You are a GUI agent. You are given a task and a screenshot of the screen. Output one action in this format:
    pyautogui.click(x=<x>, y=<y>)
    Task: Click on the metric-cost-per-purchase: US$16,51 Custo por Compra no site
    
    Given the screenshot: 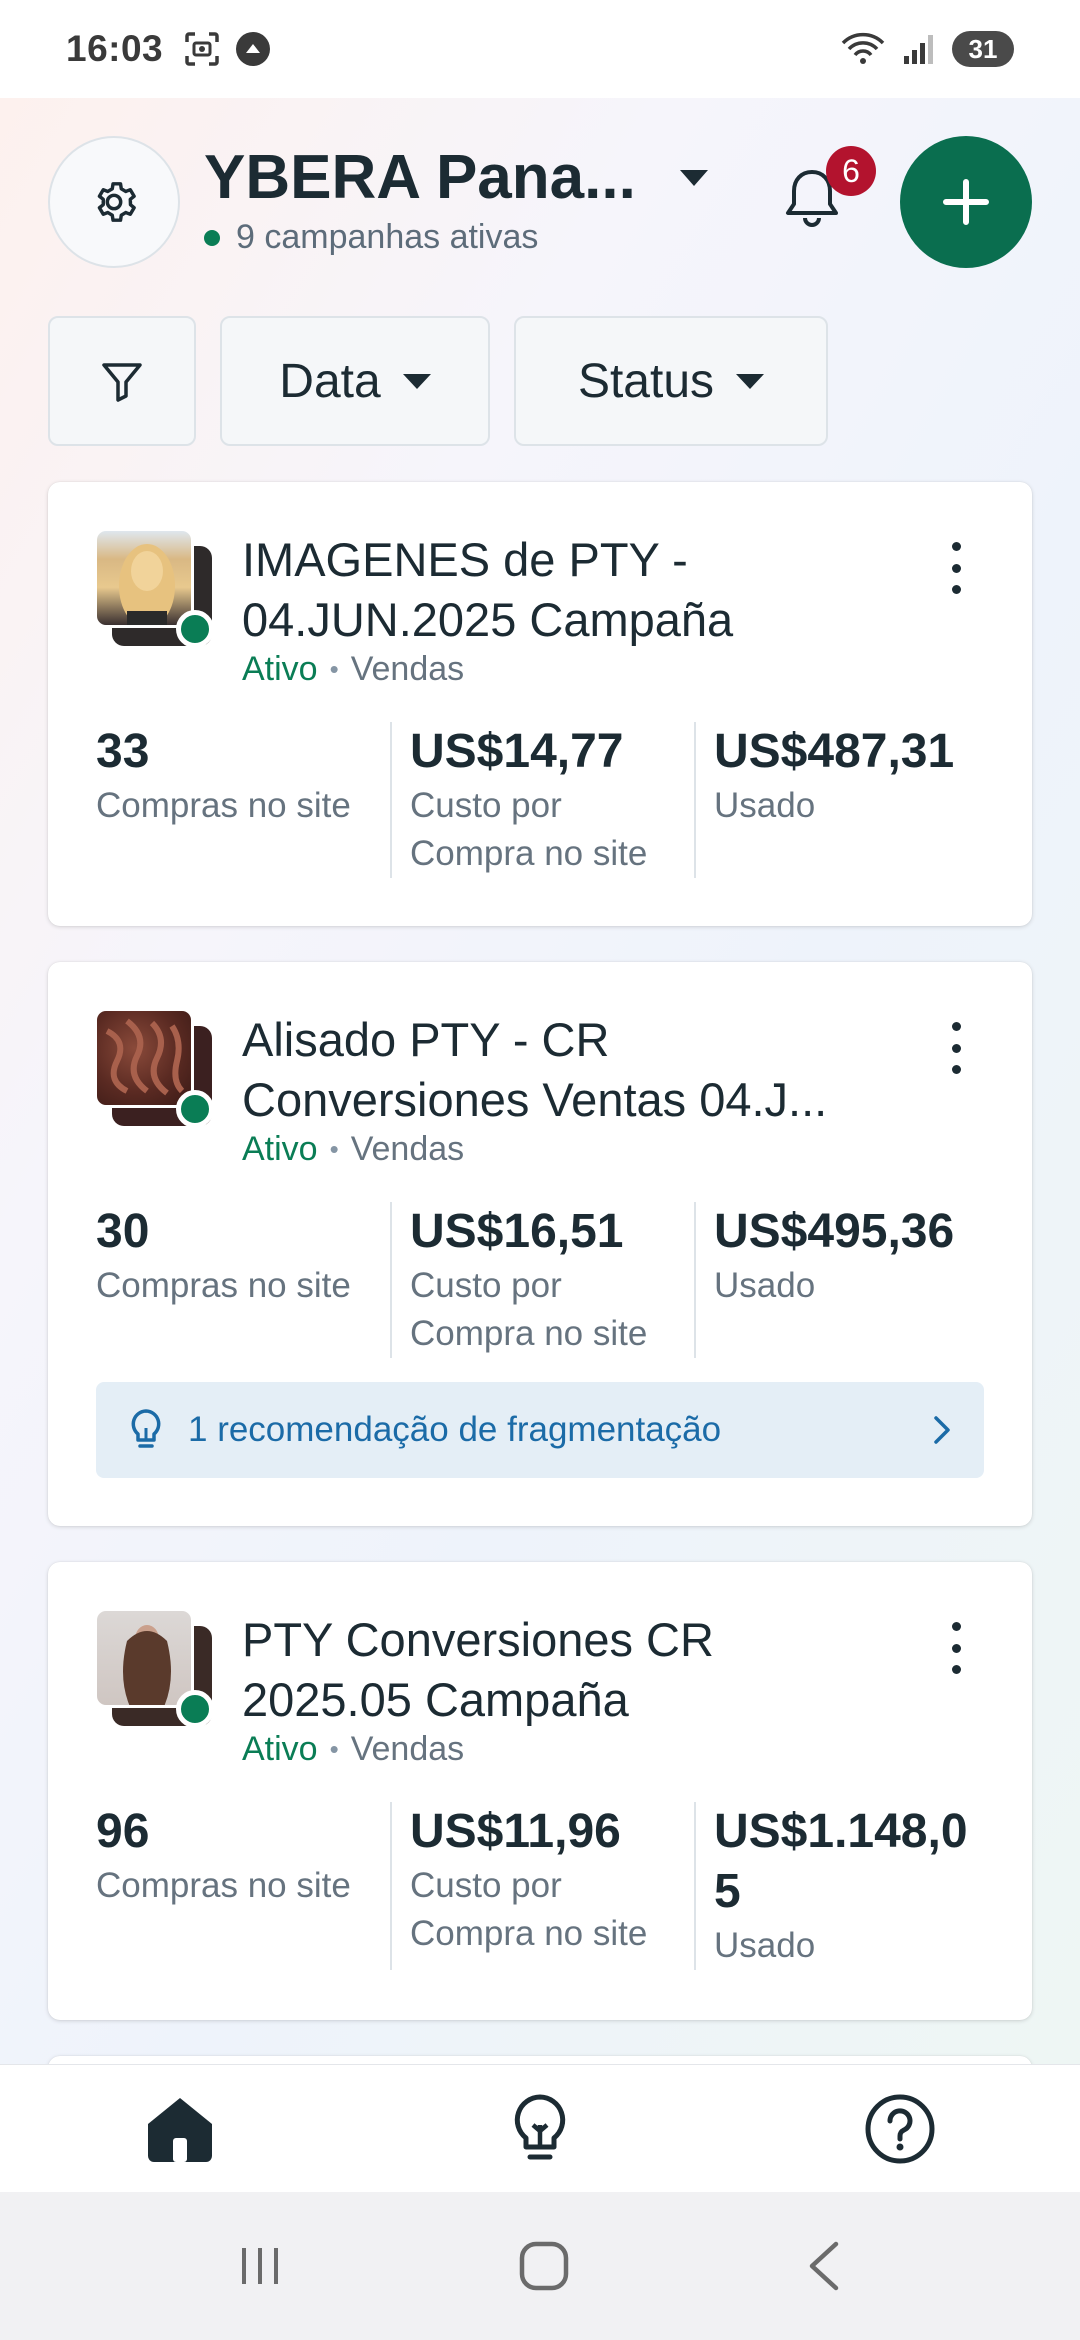 What is the action you would take?
    pyautogui.click(x=542, y=1280)
    